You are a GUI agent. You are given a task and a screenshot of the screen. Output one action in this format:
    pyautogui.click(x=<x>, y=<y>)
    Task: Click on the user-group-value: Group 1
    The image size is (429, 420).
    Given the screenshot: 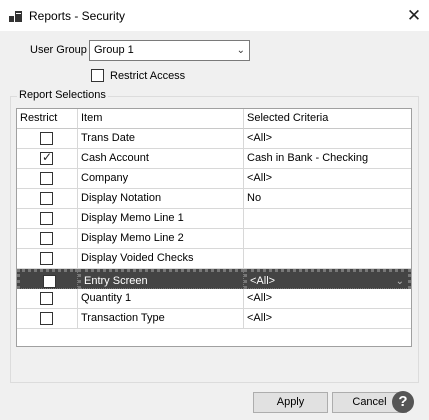 What is the action you would take?
    pyautogui.click(x=114, y=50)
    